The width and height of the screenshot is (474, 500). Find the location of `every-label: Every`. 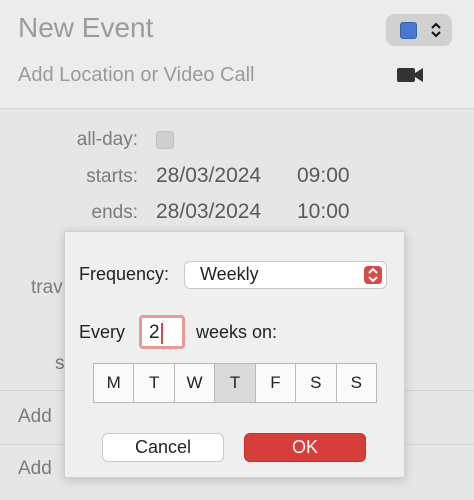

every-label: Every is located at coordinates (102, 332).